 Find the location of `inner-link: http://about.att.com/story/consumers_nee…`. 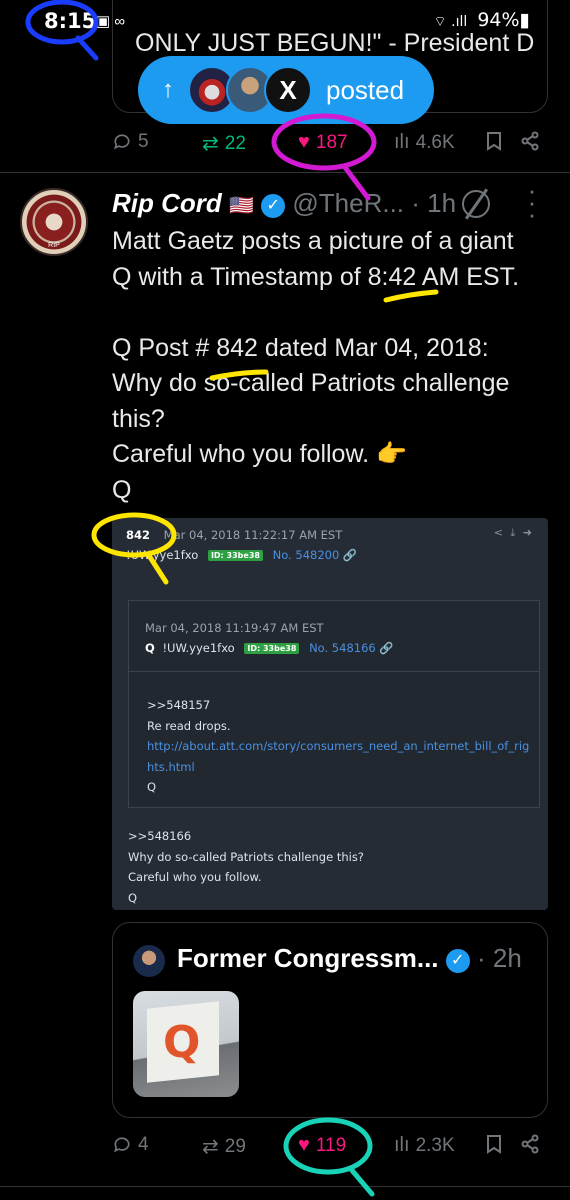

inner-link: http://about.att.com/story/consumers_nee… is located at coordinates (338, 746).